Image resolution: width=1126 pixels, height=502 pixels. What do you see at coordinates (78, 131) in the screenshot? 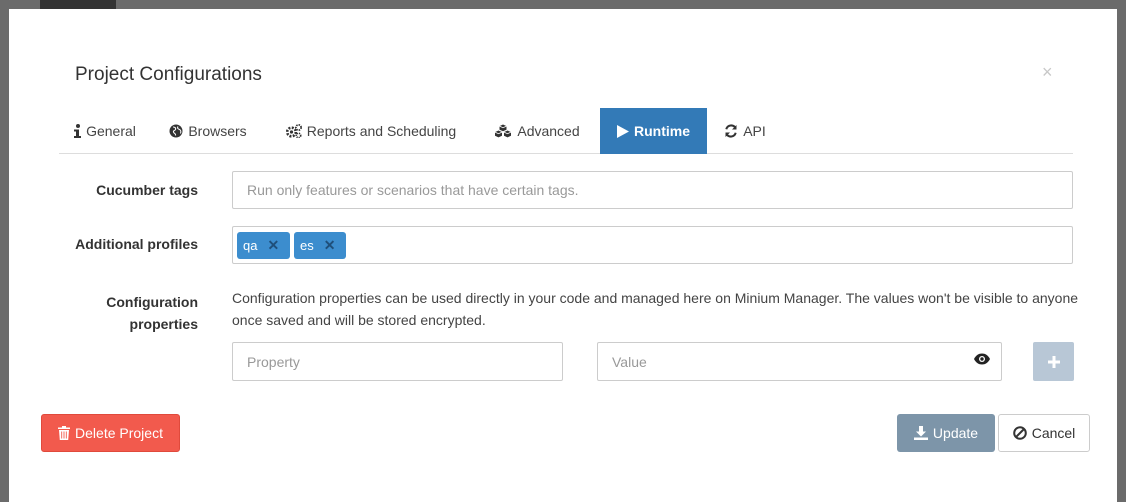
I see `info-icon` at bounding box center [78, 131].